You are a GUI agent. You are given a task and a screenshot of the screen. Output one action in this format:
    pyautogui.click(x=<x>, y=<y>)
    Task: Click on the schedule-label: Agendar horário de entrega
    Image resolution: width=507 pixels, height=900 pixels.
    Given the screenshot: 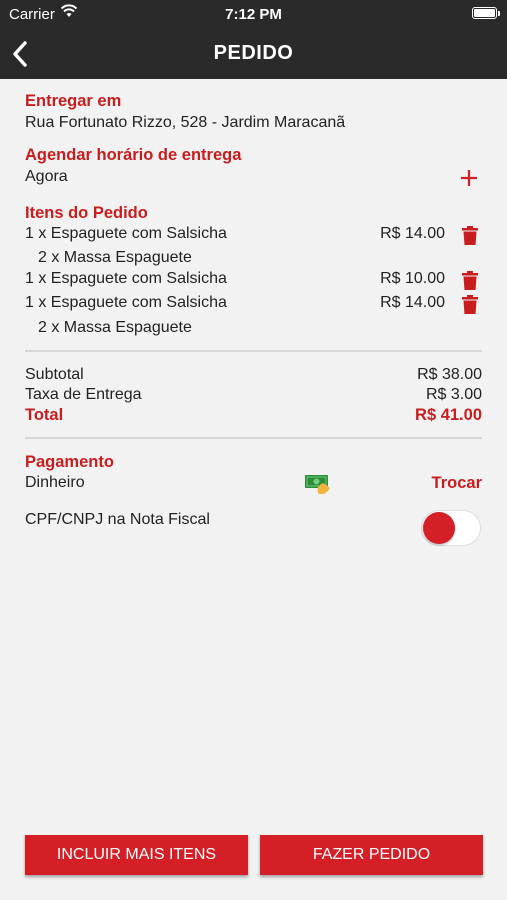 What is the action you would take?
    pyautogui.click(x=133, y=155)
    